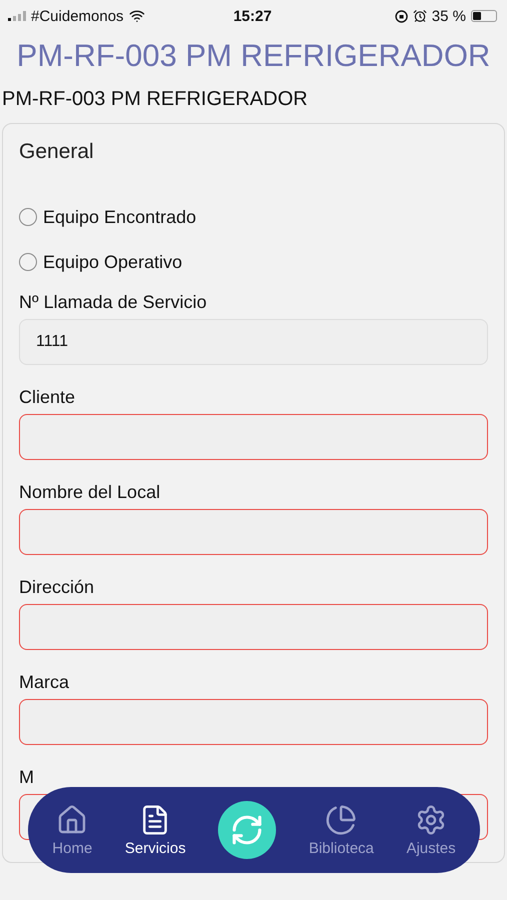 The width and height of the screenshot is (507, 900). I want to click on nav-tab: Home, so click(72, 830).